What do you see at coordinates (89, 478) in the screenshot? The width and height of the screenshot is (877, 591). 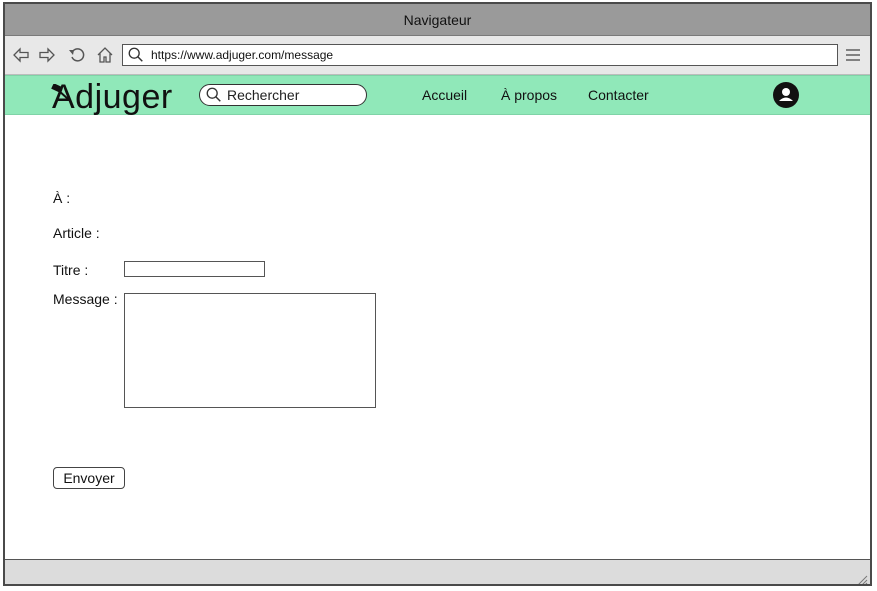 I see `send-button: Envoyer` at bounding box center [89, 478].